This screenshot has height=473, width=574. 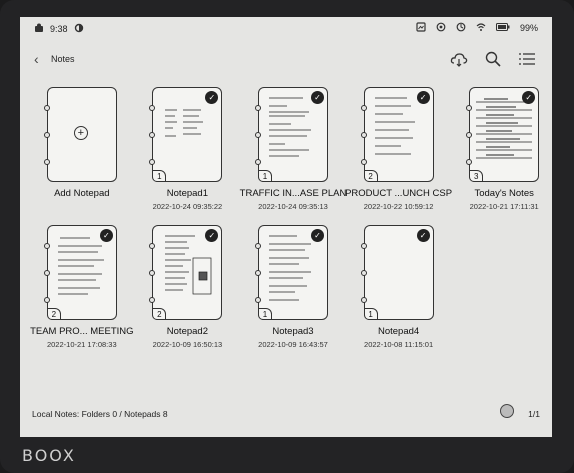 I want to click on notepad-cover: ✓ 3, so click(x=503, y=134).